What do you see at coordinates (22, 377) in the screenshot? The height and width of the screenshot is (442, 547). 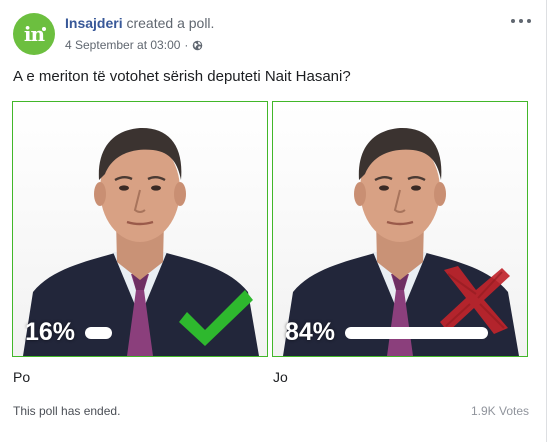 I see `option-label-po: Po` at bounding box center [22, 377].